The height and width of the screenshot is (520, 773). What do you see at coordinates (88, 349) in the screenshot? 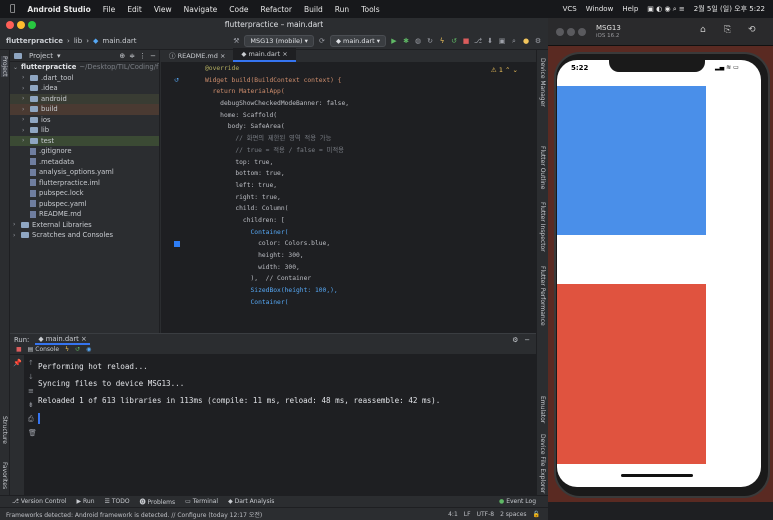
I see `devtools-icon: ◉` at bounding box center [88, 349].